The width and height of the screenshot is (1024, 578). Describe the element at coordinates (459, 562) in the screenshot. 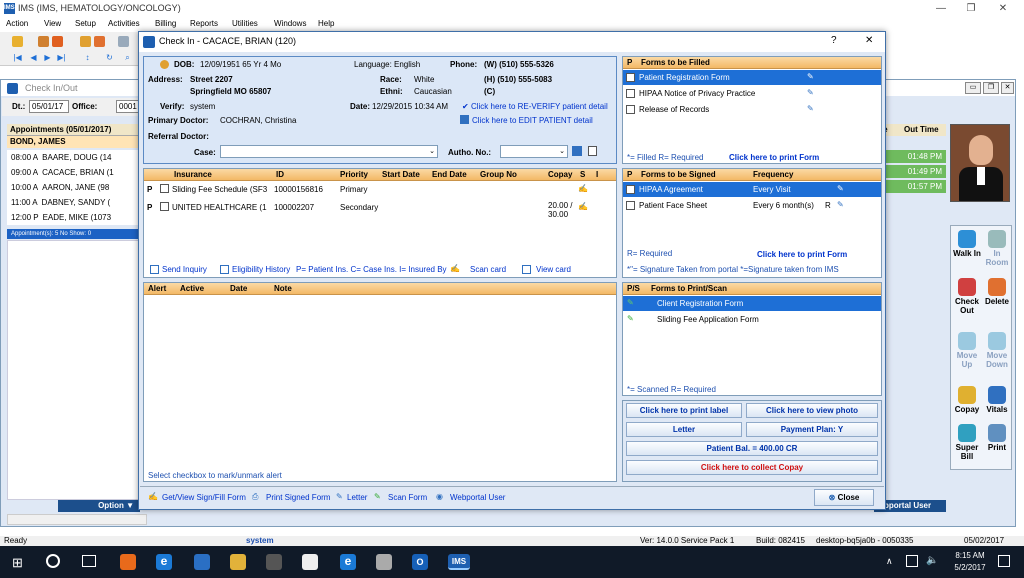

I see `ims-taskbar-icon: IMS` at that location.